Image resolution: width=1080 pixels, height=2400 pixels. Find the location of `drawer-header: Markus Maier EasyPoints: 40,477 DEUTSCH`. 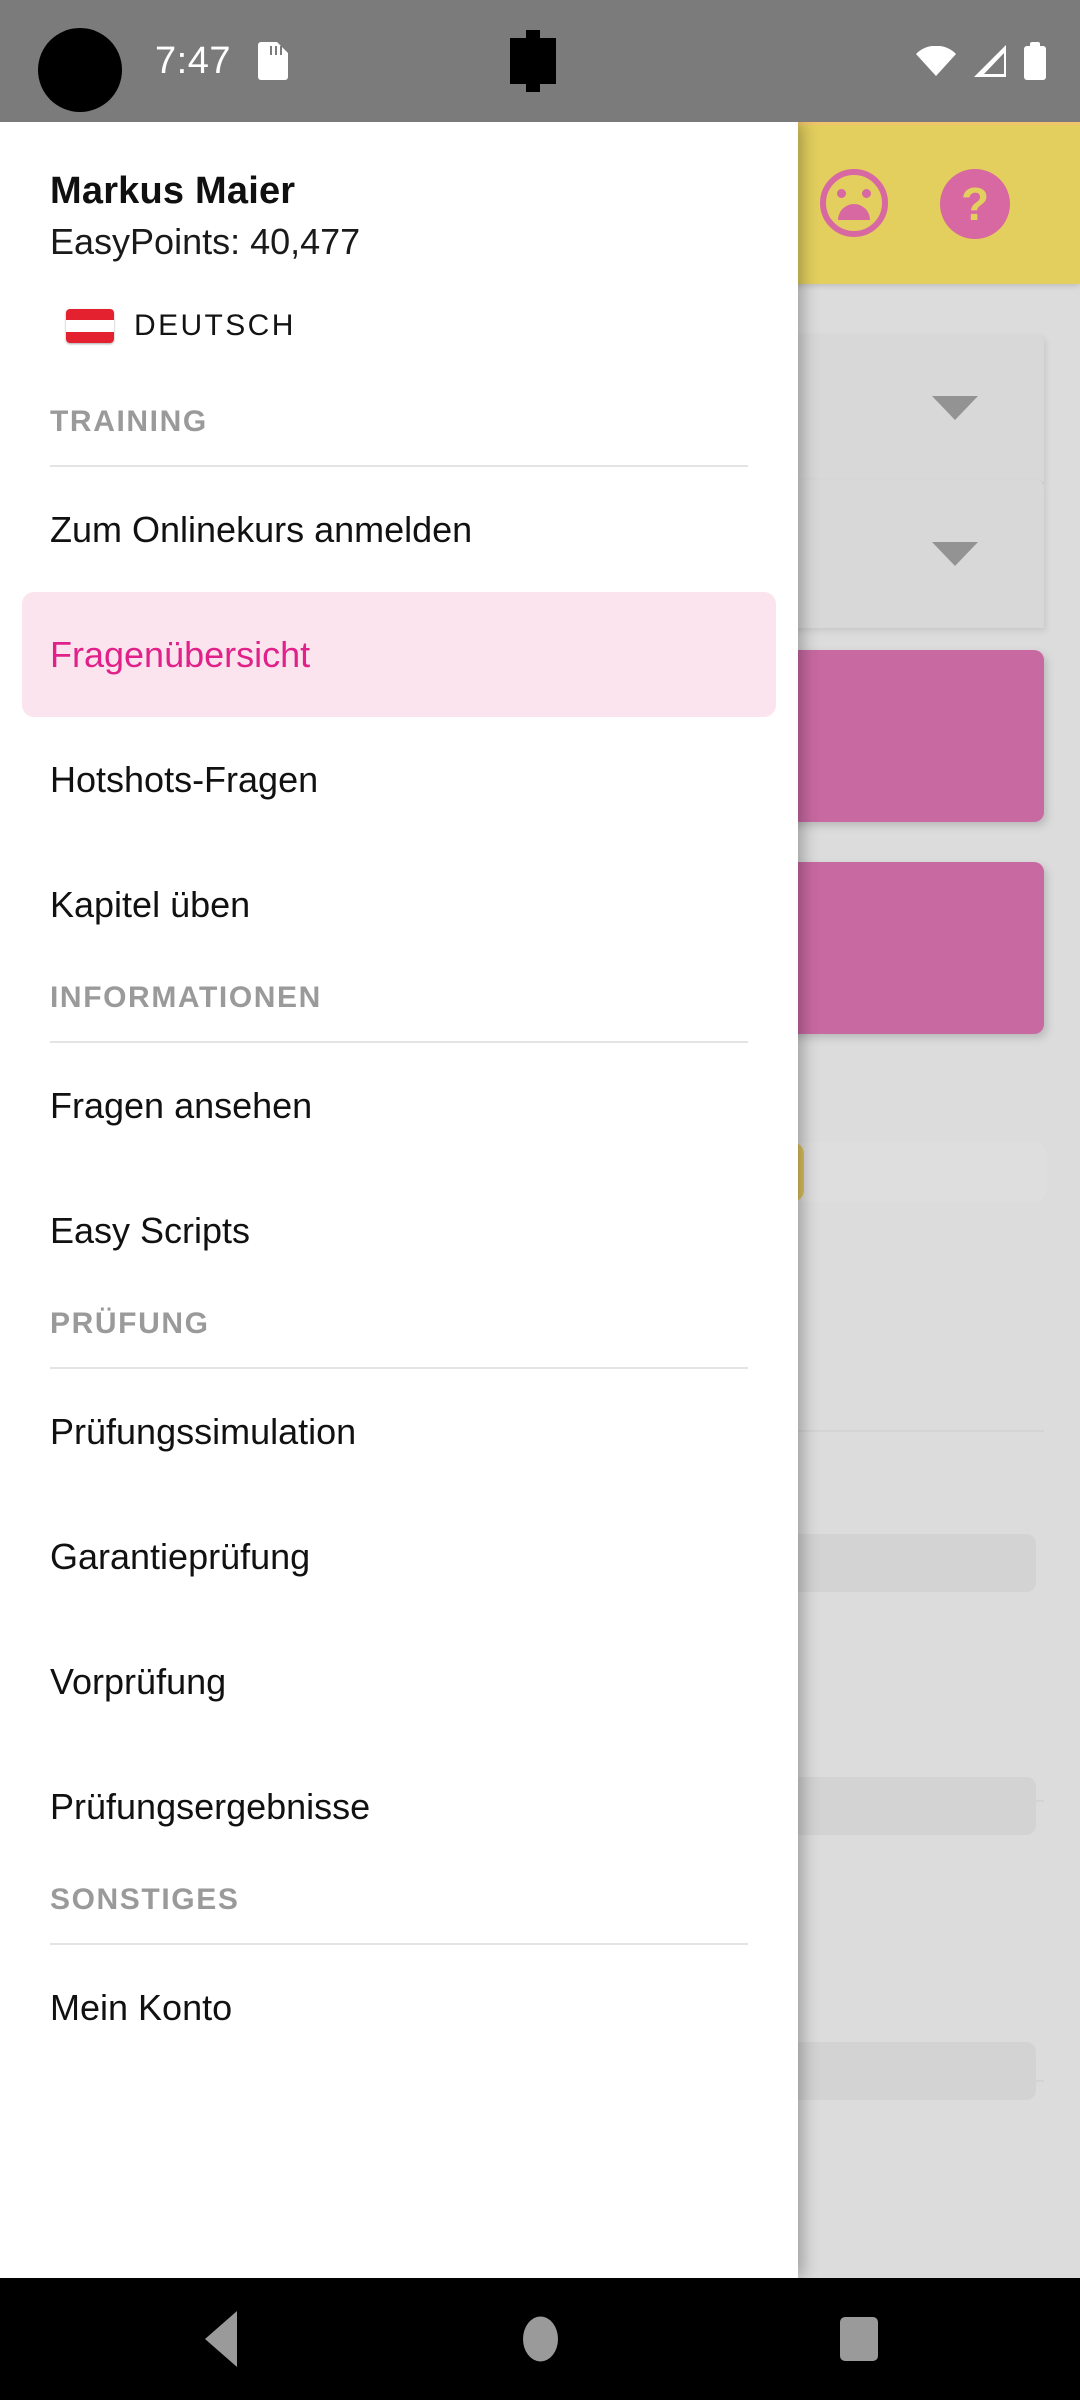

drawer-header: Markus Maier EasyPoints: 40,477 DEUTSCH is located at coordinates (399, 232).